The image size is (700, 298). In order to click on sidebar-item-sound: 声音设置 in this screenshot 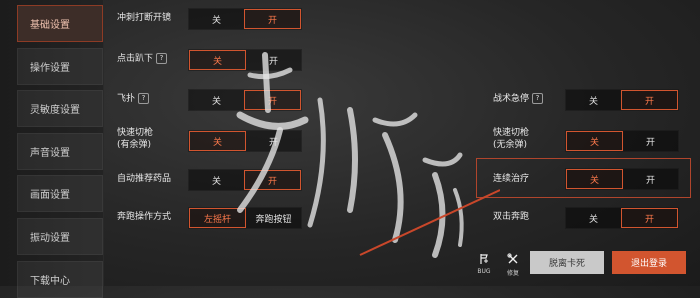, I will do `click(60, 151)`.